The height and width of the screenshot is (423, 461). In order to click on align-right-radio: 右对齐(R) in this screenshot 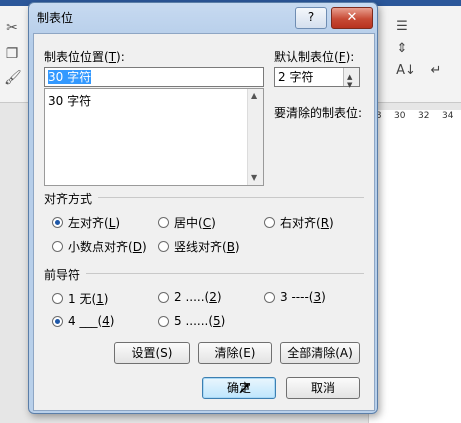, I will do `click(299, 222)`.